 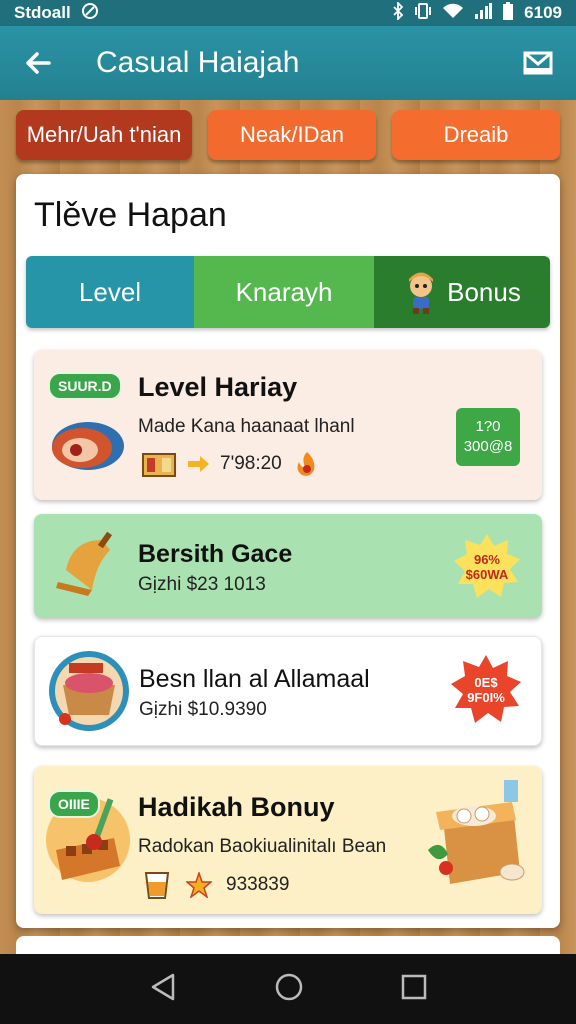 What do you see at coordinates (508, 13) in the screenshot?
I see `battery-icon` at bounding box center [508, 13].